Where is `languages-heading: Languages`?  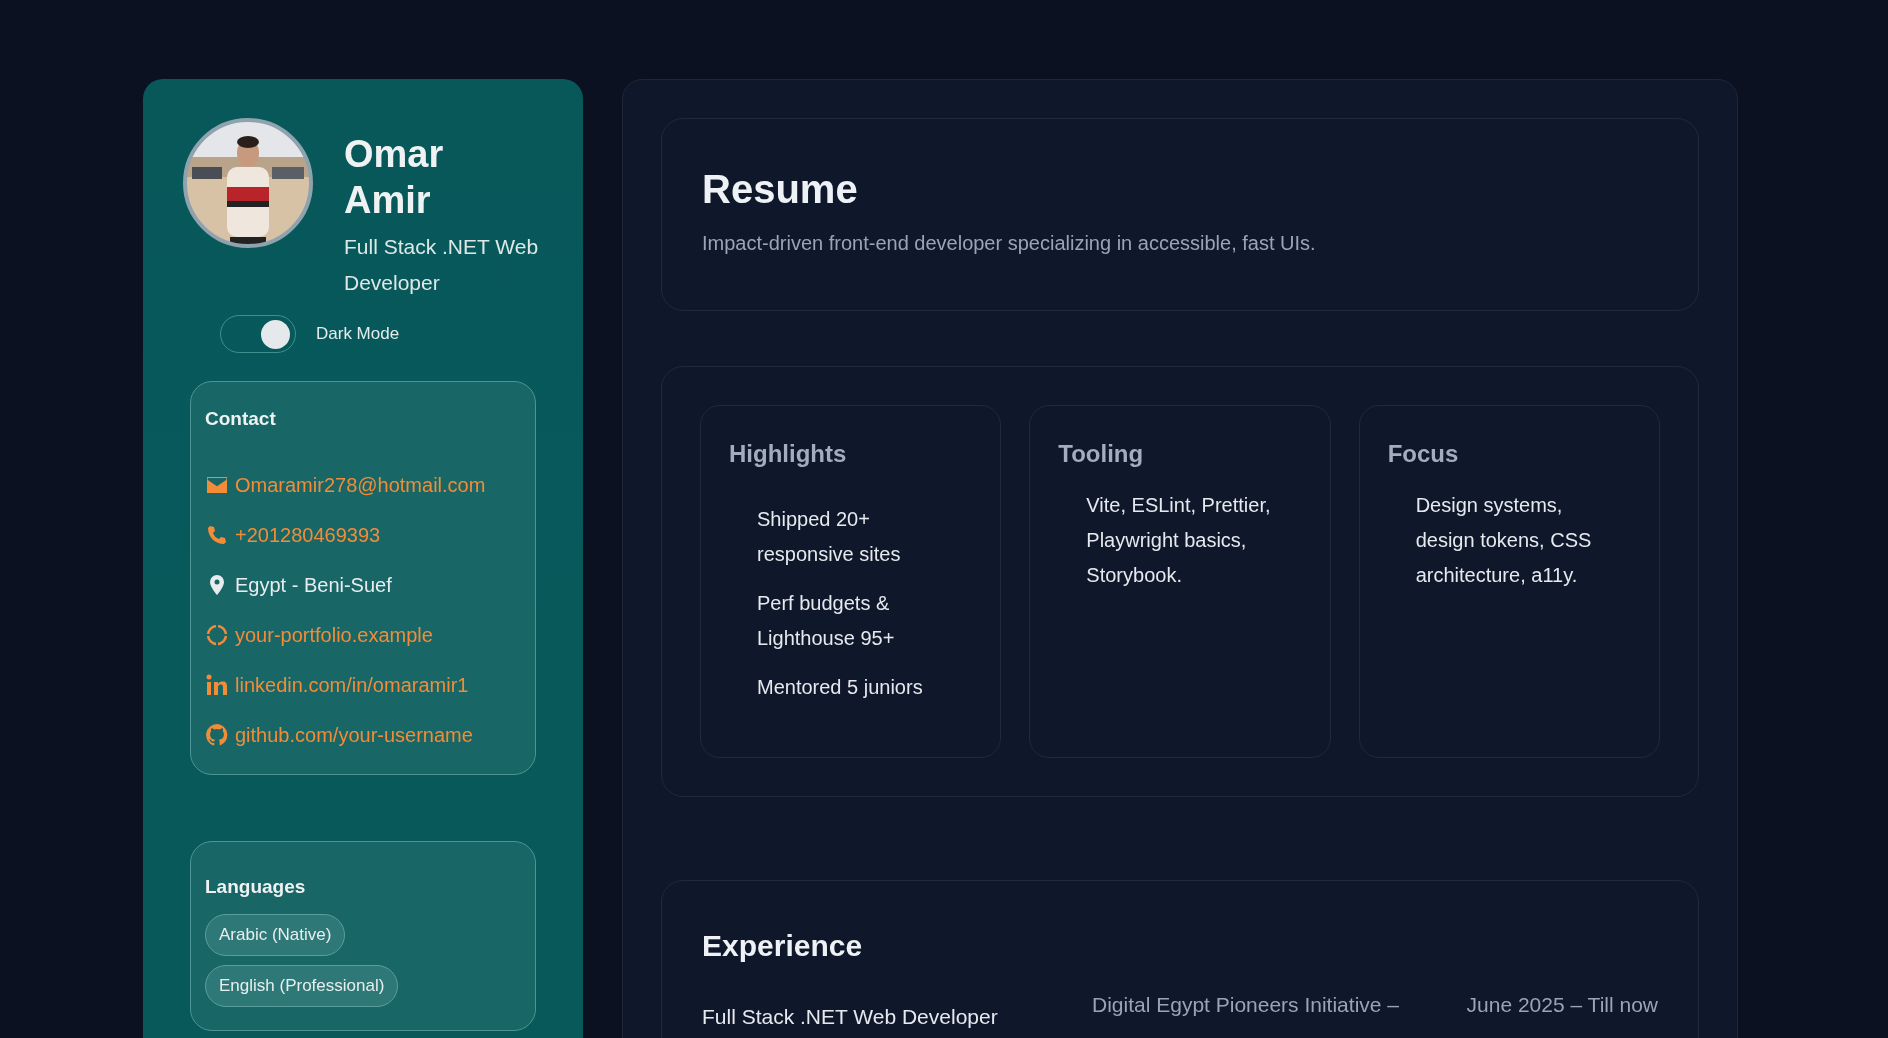
languages-heading: Languages is located at coordinates (256, 887).